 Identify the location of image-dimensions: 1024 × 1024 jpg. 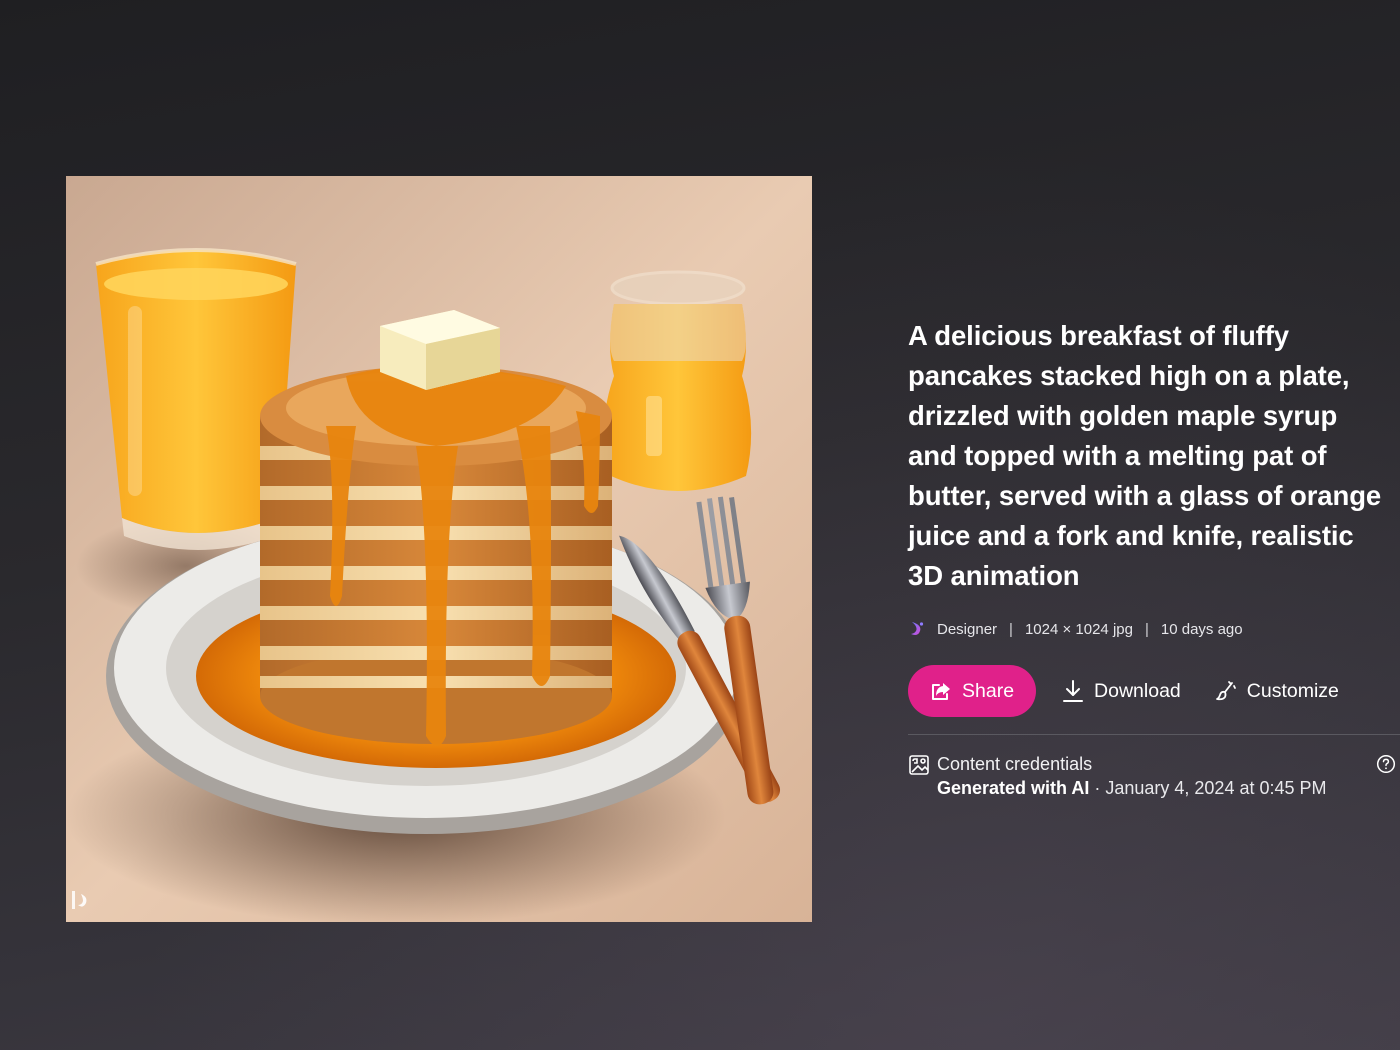
(1078, 629).